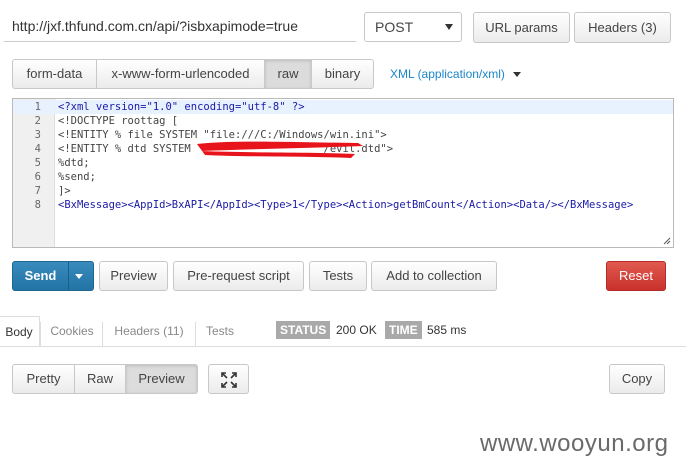 This screenshot has width=686, height=476. What do you see at coordinates (403, 330) in the screenshot?
I see `time-label: TIME` at bounding box center [403, 330].